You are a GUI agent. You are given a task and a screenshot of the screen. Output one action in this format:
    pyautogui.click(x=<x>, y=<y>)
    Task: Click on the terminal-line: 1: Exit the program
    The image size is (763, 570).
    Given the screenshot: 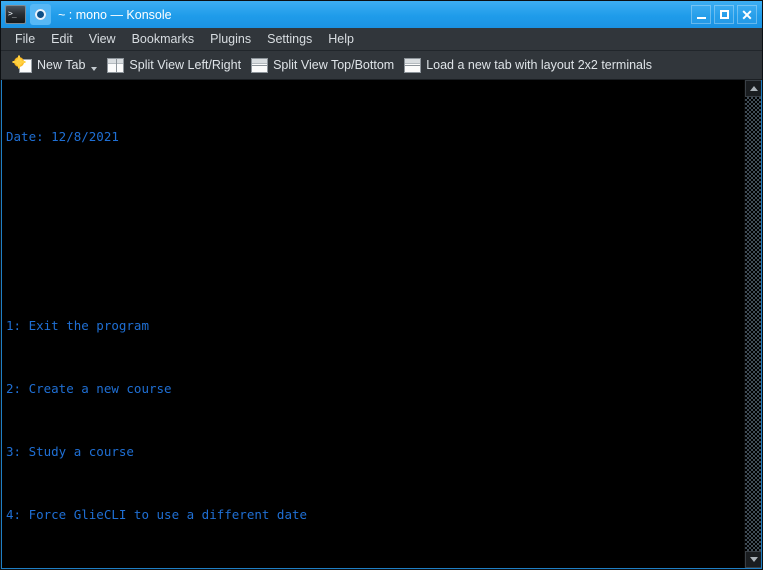 What is the action you would take?
    pyautogui.click(x=77, y=325)
    